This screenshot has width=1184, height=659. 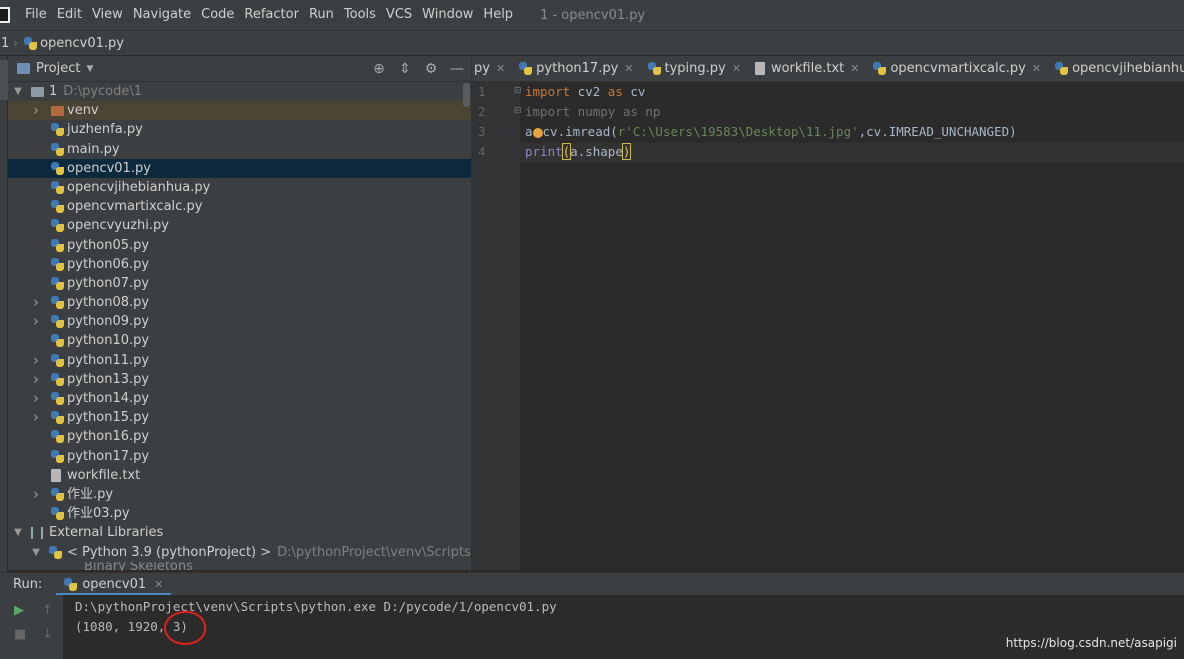 What do you see at coordinates (379, 69) in the screenshot?
I see `locate-target-icon: ⊕` at bounding box center [379, 69].